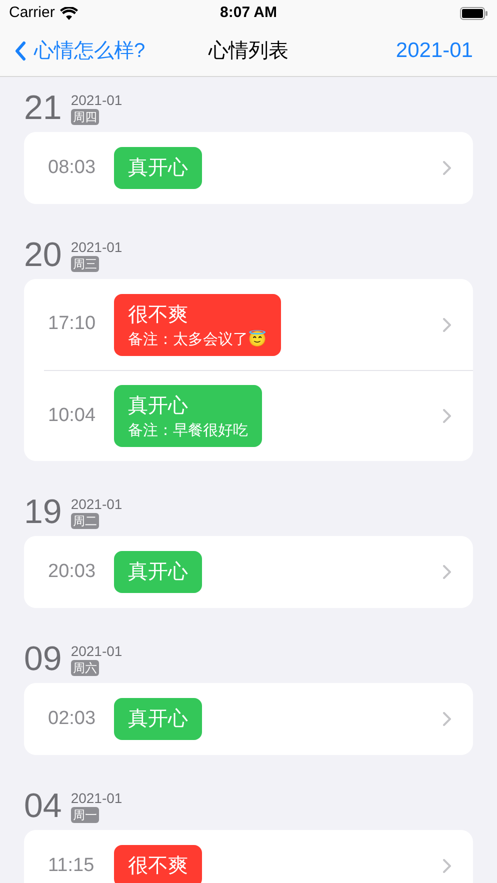 The height and width of the screenshot is (883, 497). What do you see at coordinates (72, 324) in the screenshot?
I see `entry-time: 17:10` at bounding box center [72, 324].